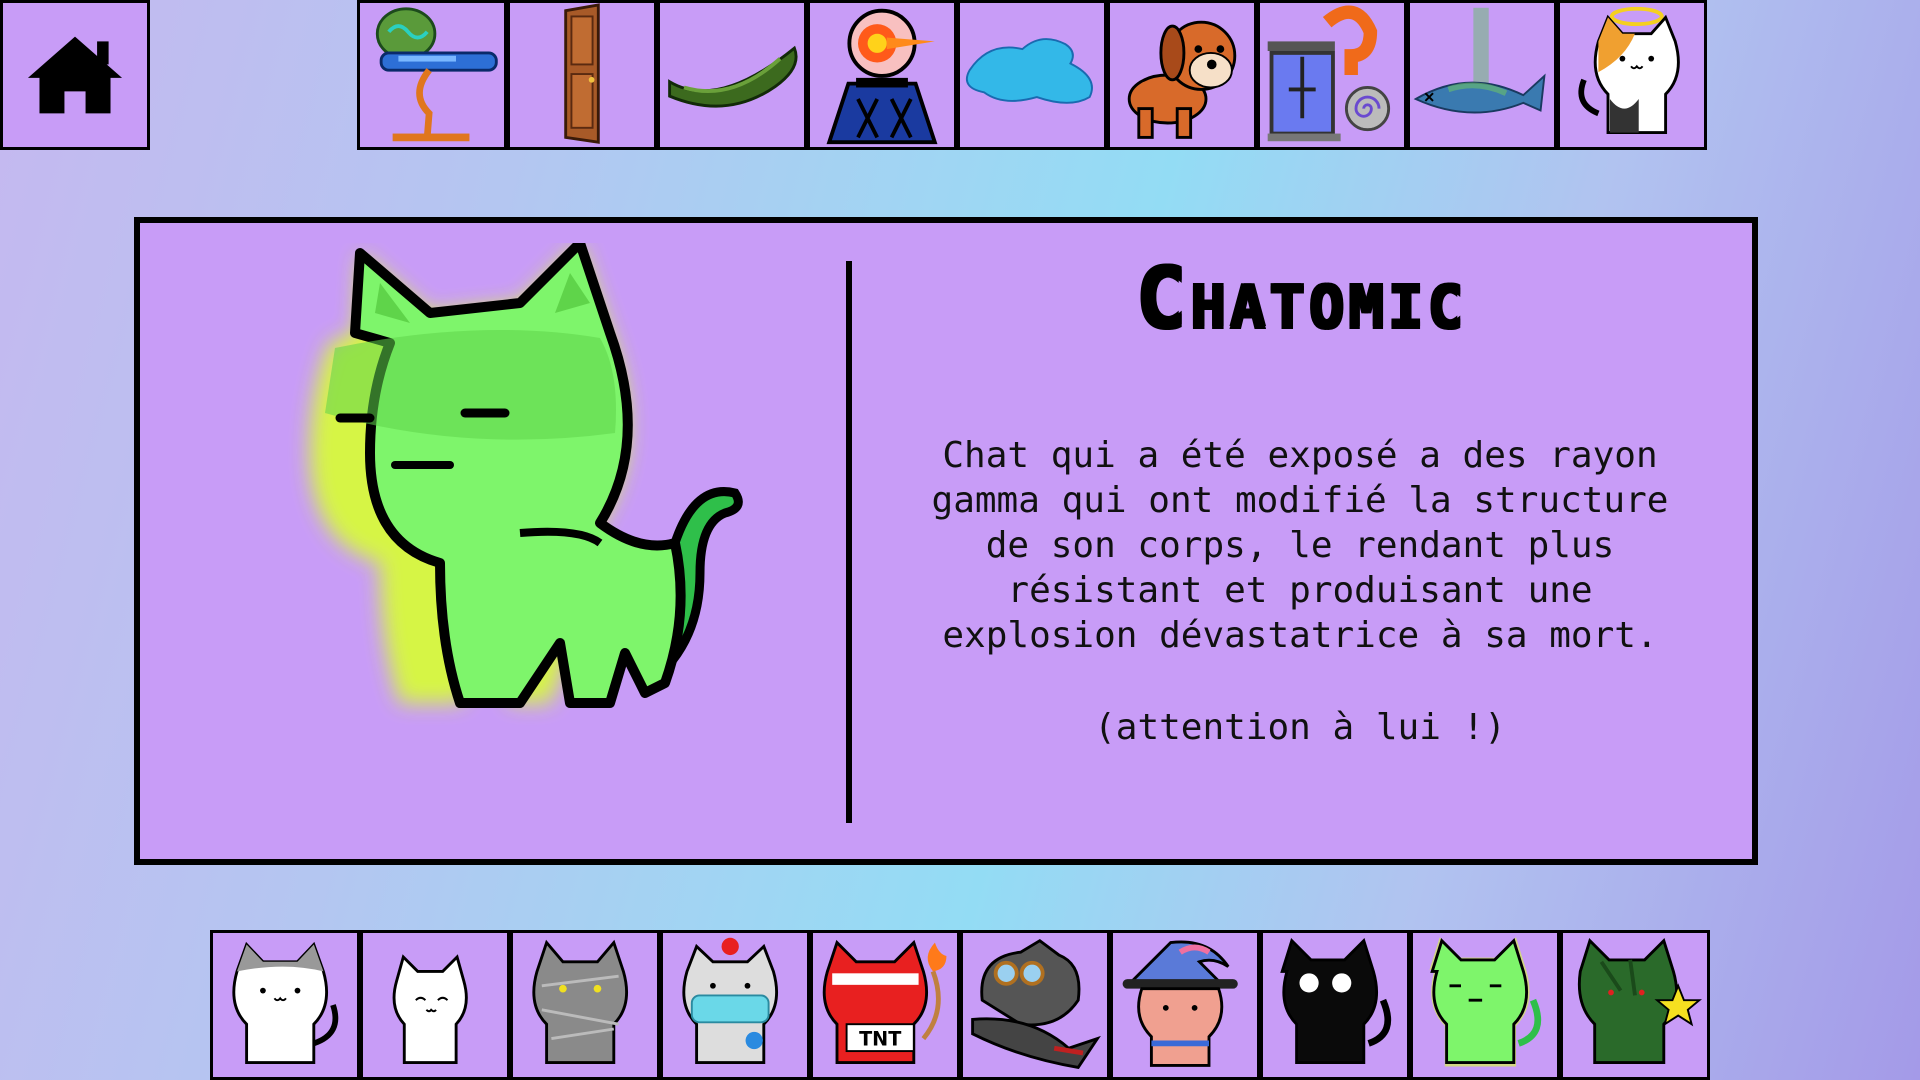 This screenshot has width=1920, height=1080. Describe the element at coordinates (1329, 73) in the screenshot. I see `hypno-machine-icon` at that location.